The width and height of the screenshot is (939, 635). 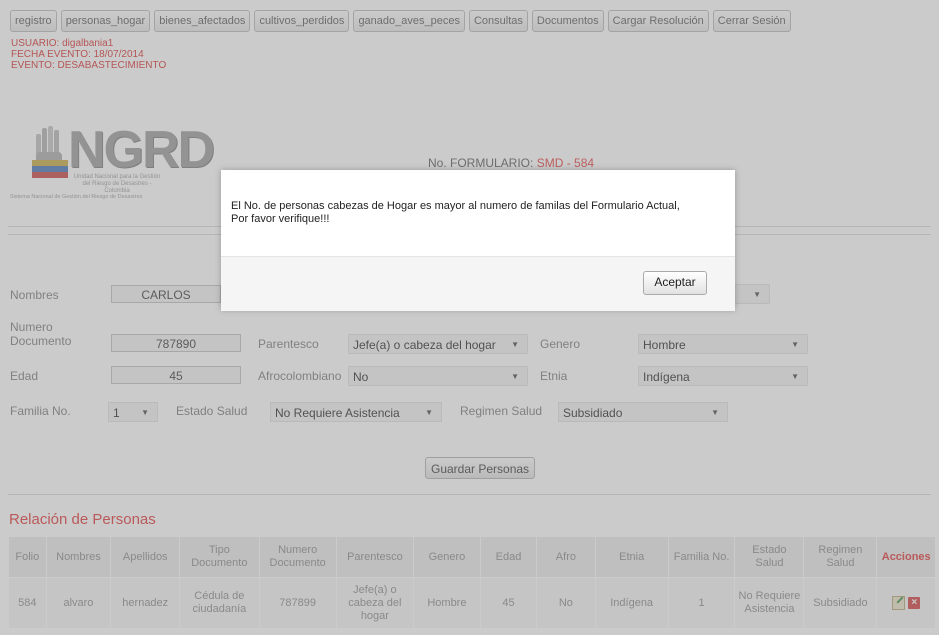 What do you see at coordinates (675, 283) in the screenshot?
I see `aceptar-button: Aceptar` at bounding box center [675, 283].